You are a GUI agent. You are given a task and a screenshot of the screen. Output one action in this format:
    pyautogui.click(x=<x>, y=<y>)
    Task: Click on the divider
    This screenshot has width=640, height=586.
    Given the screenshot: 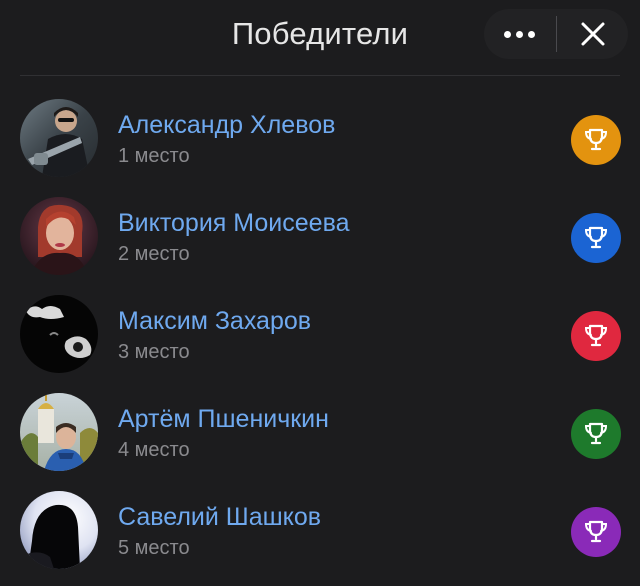 What is the action you would take?
    pyautogui.click(x=556, y=34)
    